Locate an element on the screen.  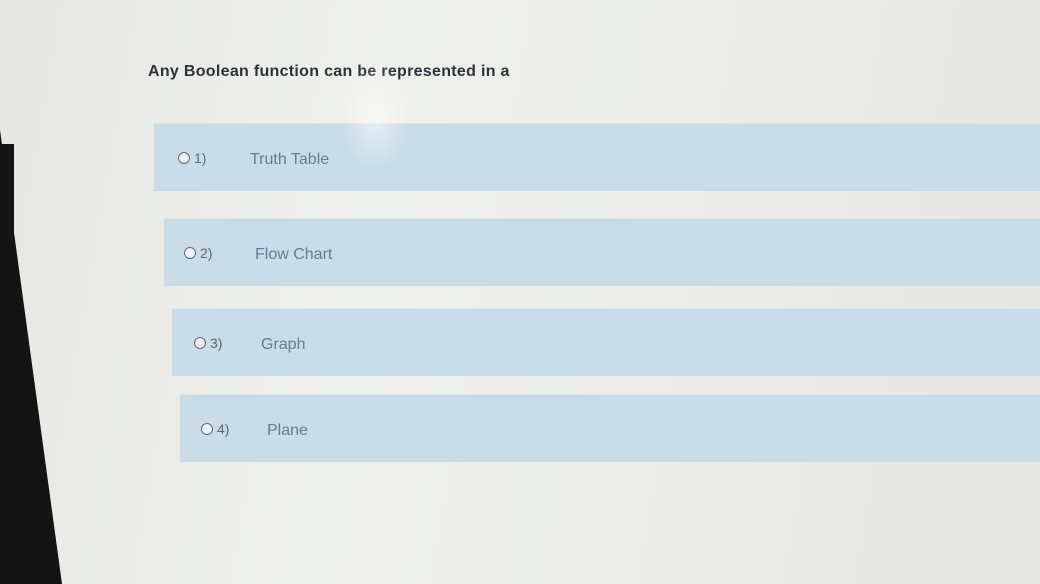
option-label: Graph is located at coordinates (283, 344).